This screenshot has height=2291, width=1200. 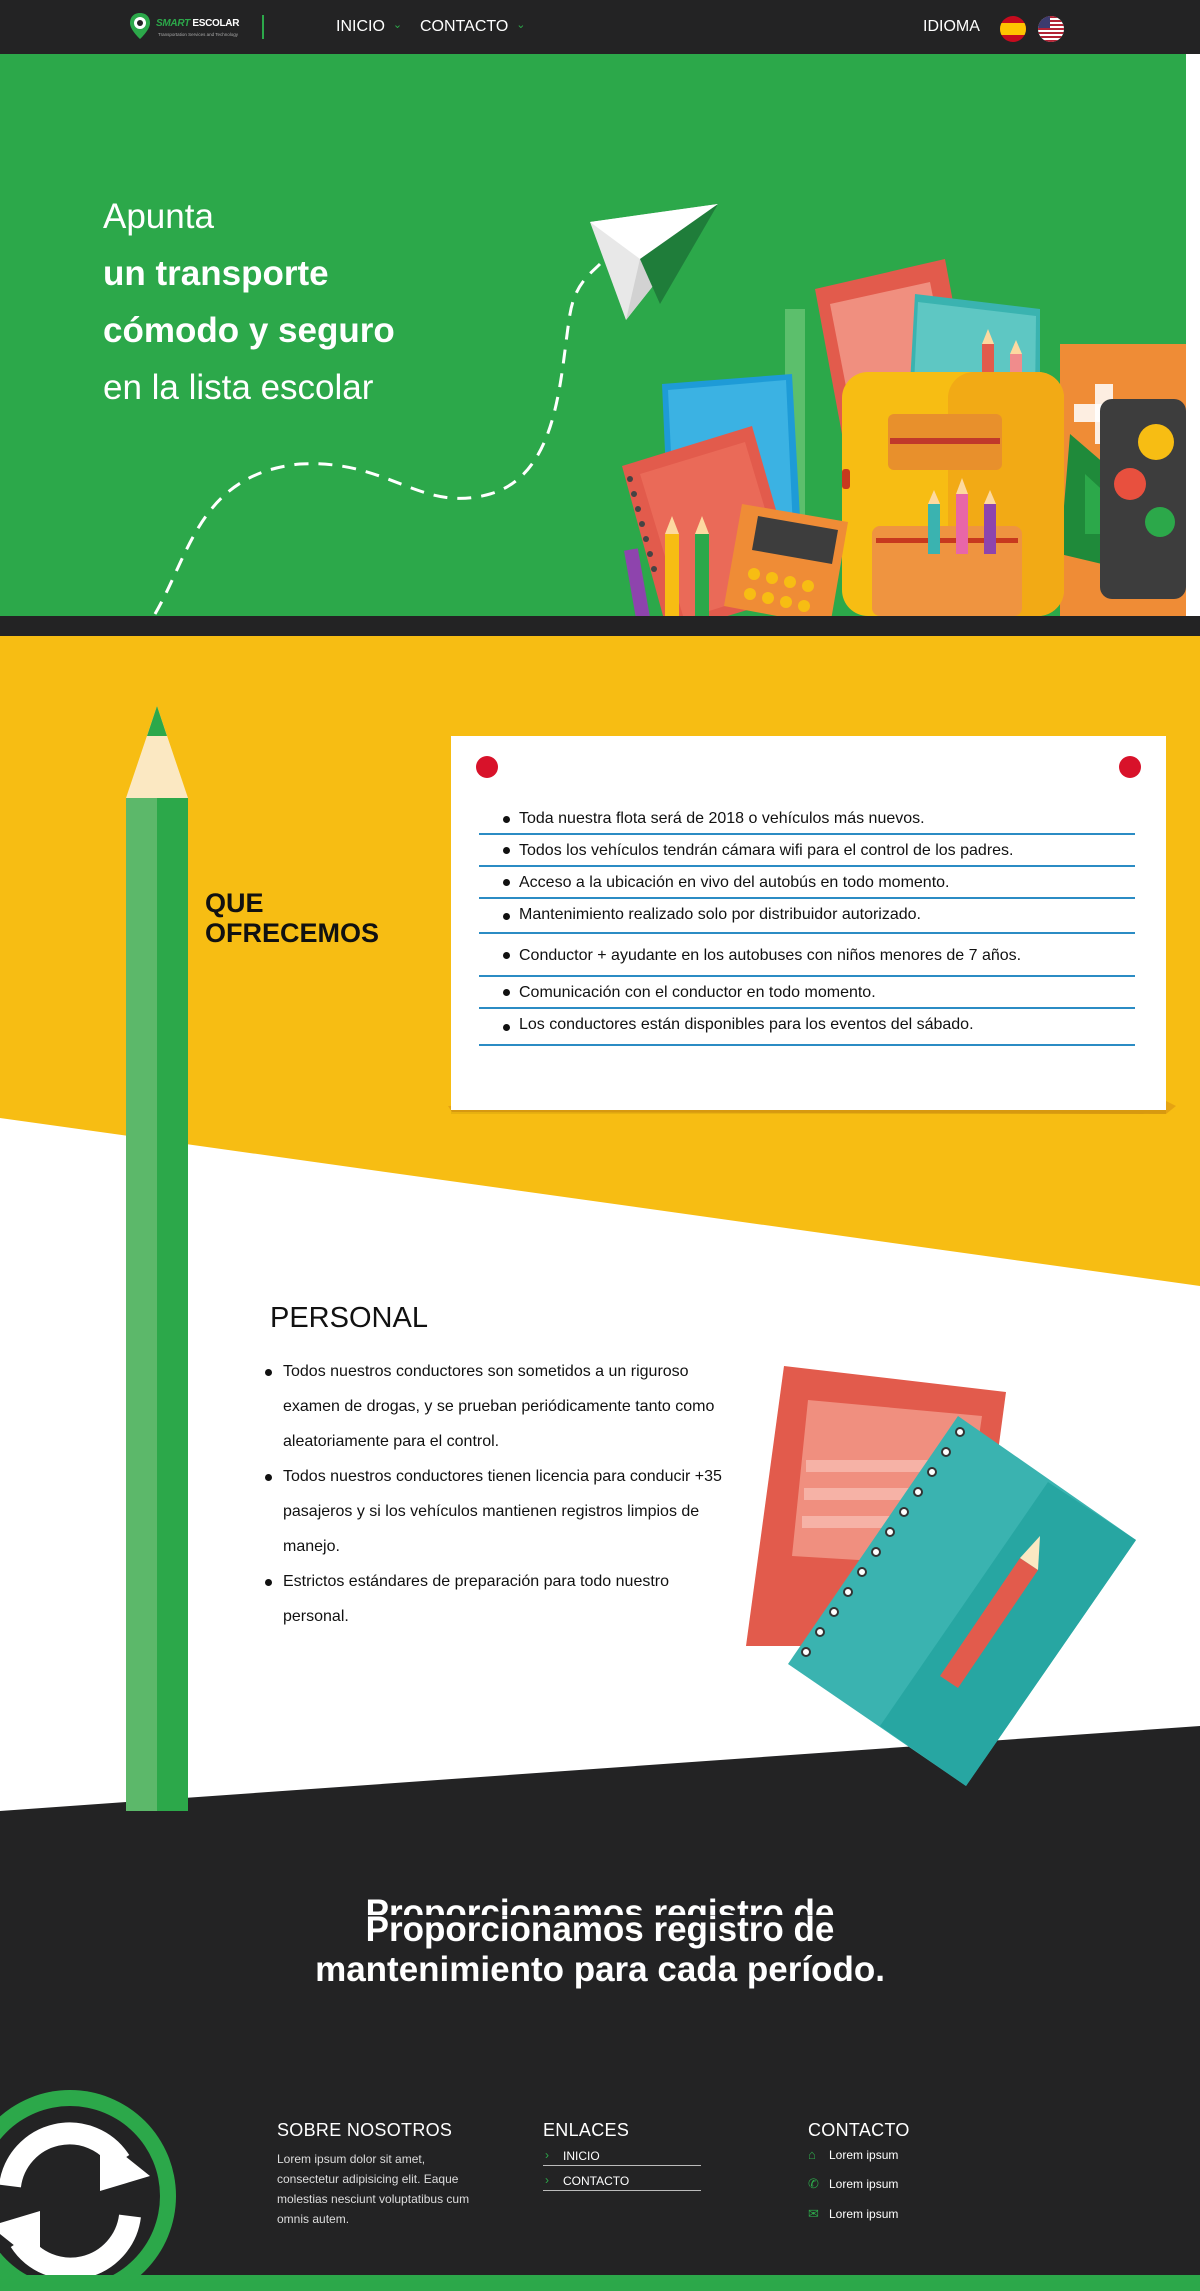 I want to click on language-label: IDIOMA, so click(x=951, y=26).